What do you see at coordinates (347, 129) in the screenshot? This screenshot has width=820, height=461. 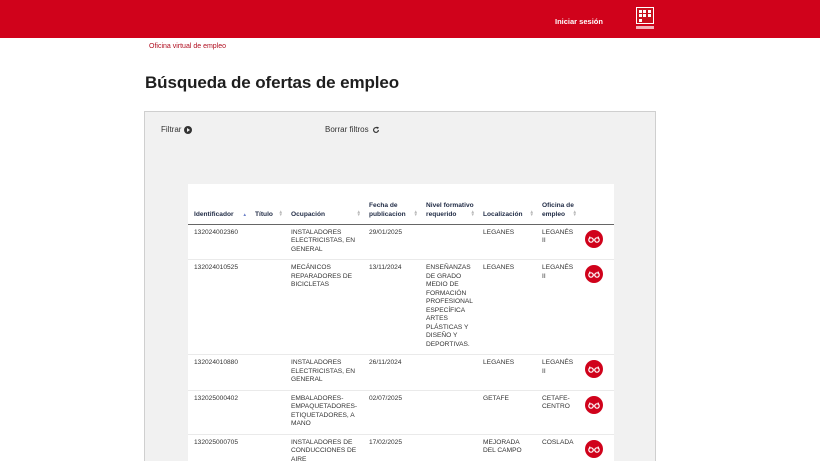 I see `clear-filters-label: Borrar filtros` at bounding box center [347, 129].